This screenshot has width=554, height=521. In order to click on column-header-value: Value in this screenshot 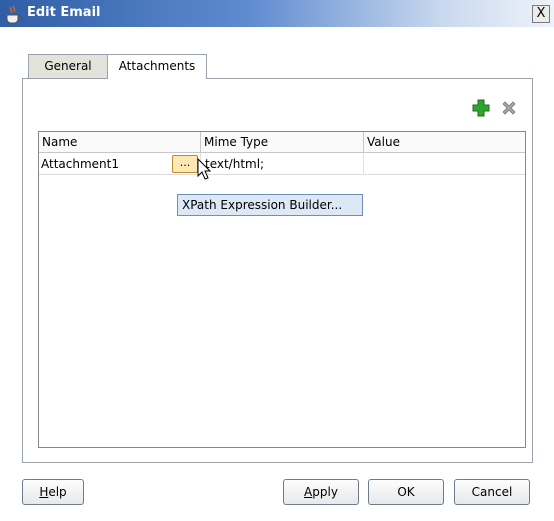, I will do `click(444, 142)`.